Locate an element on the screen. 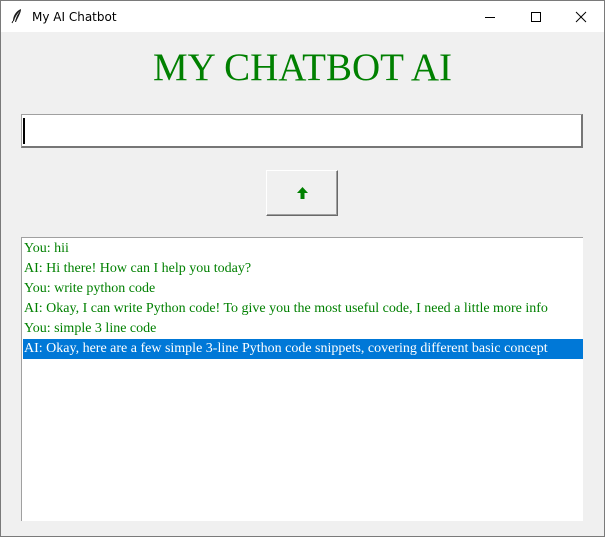 Image resolution: width=605 pixels, height=537 pixels. minimize-icon is located at coordinates (490, 17).